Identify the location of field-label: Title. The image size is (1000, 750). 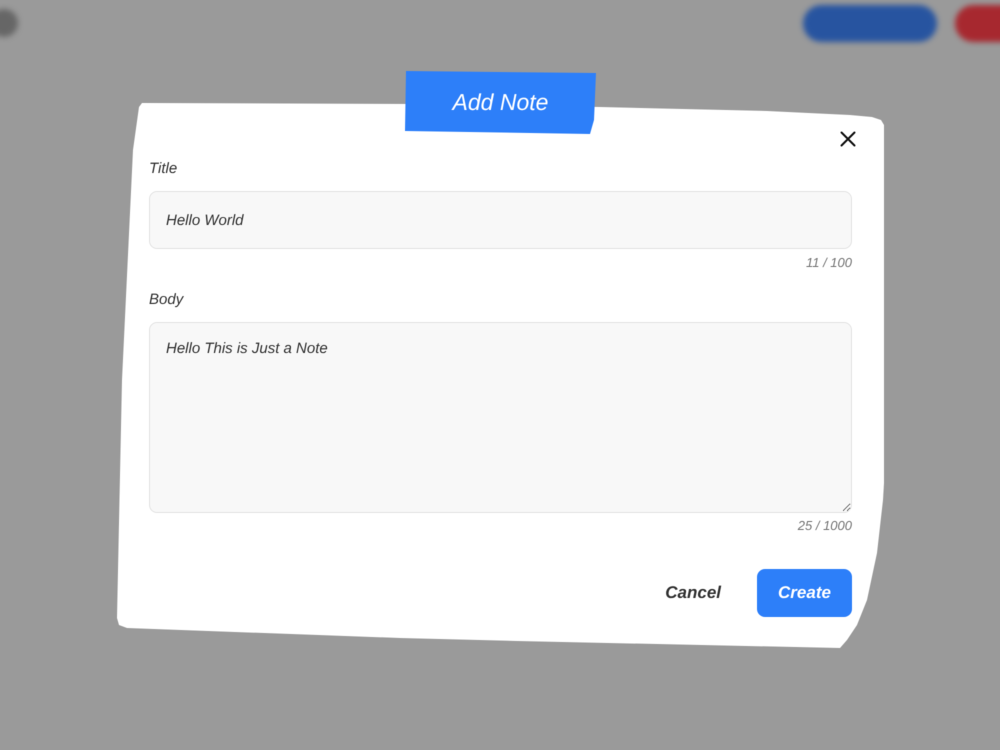
(163, 169).